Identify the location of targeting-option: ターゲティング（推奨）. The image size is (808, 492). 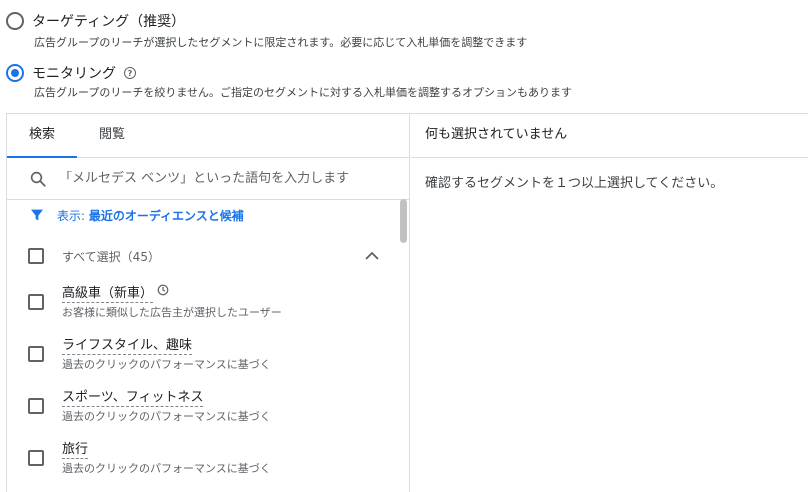
(95, 21).